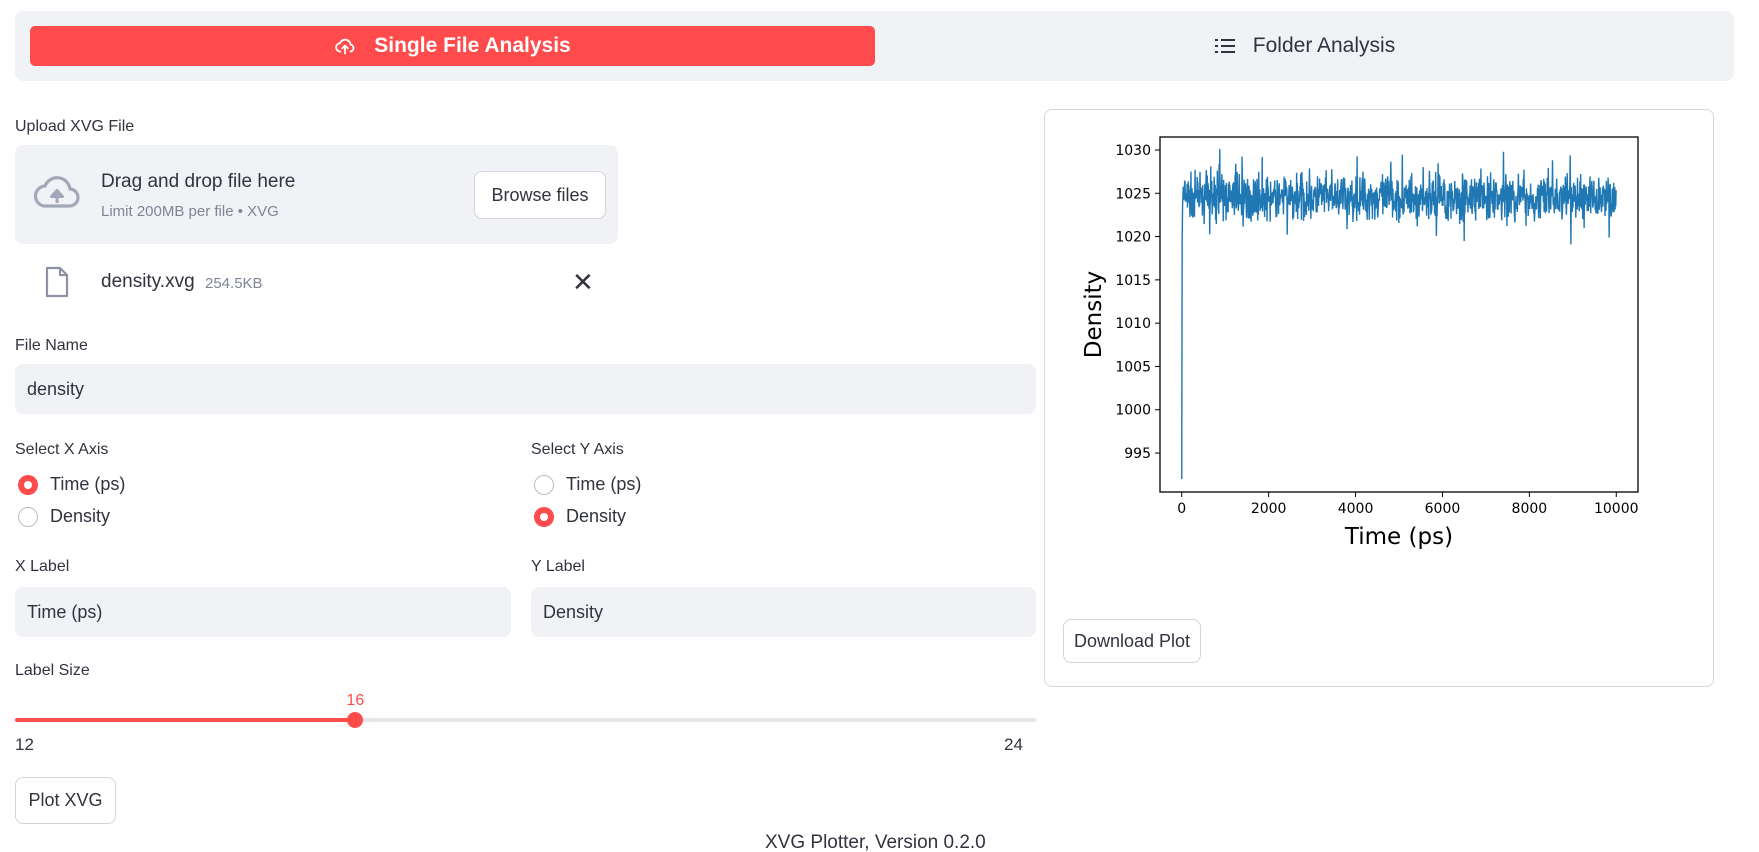 This screenshot has width=1759, height=852. I want to click on browse-files-button: Browse files, so click(540, 195).